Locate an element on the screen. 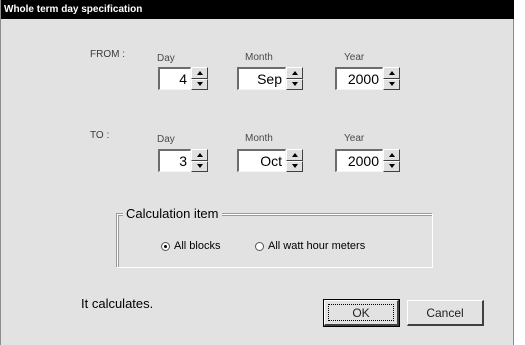 This screenshot has width=525, height=345. from-month-spin-buttons is located at coordinates (294, 78).